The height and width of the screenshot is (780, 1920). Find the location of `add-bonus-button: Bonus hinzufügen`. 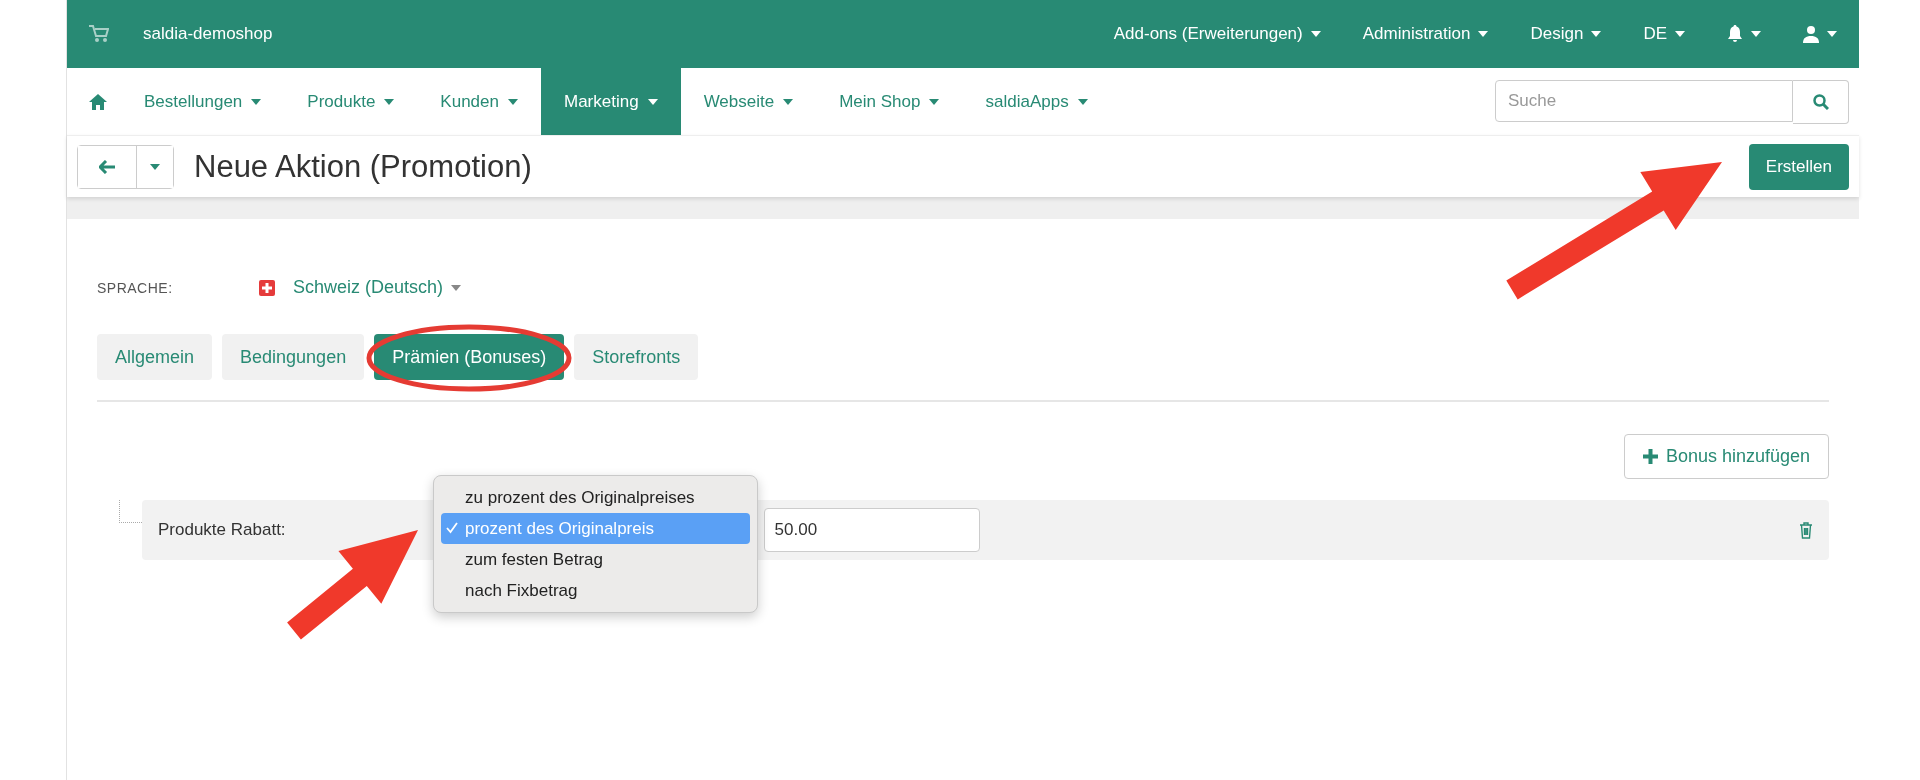

add-bonus-button: Bonus hinzufügen is located at coordinates (1726, 456).